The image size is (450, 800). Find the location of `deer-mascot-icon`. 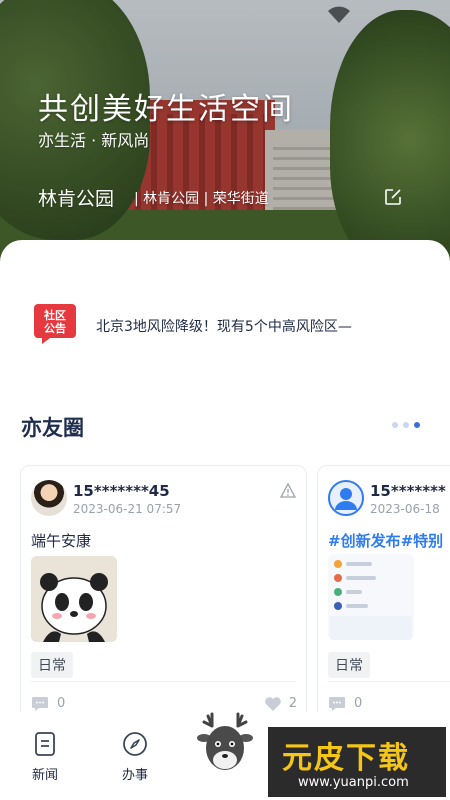

deer-mascot-icon is located at coordinates (225, 741).